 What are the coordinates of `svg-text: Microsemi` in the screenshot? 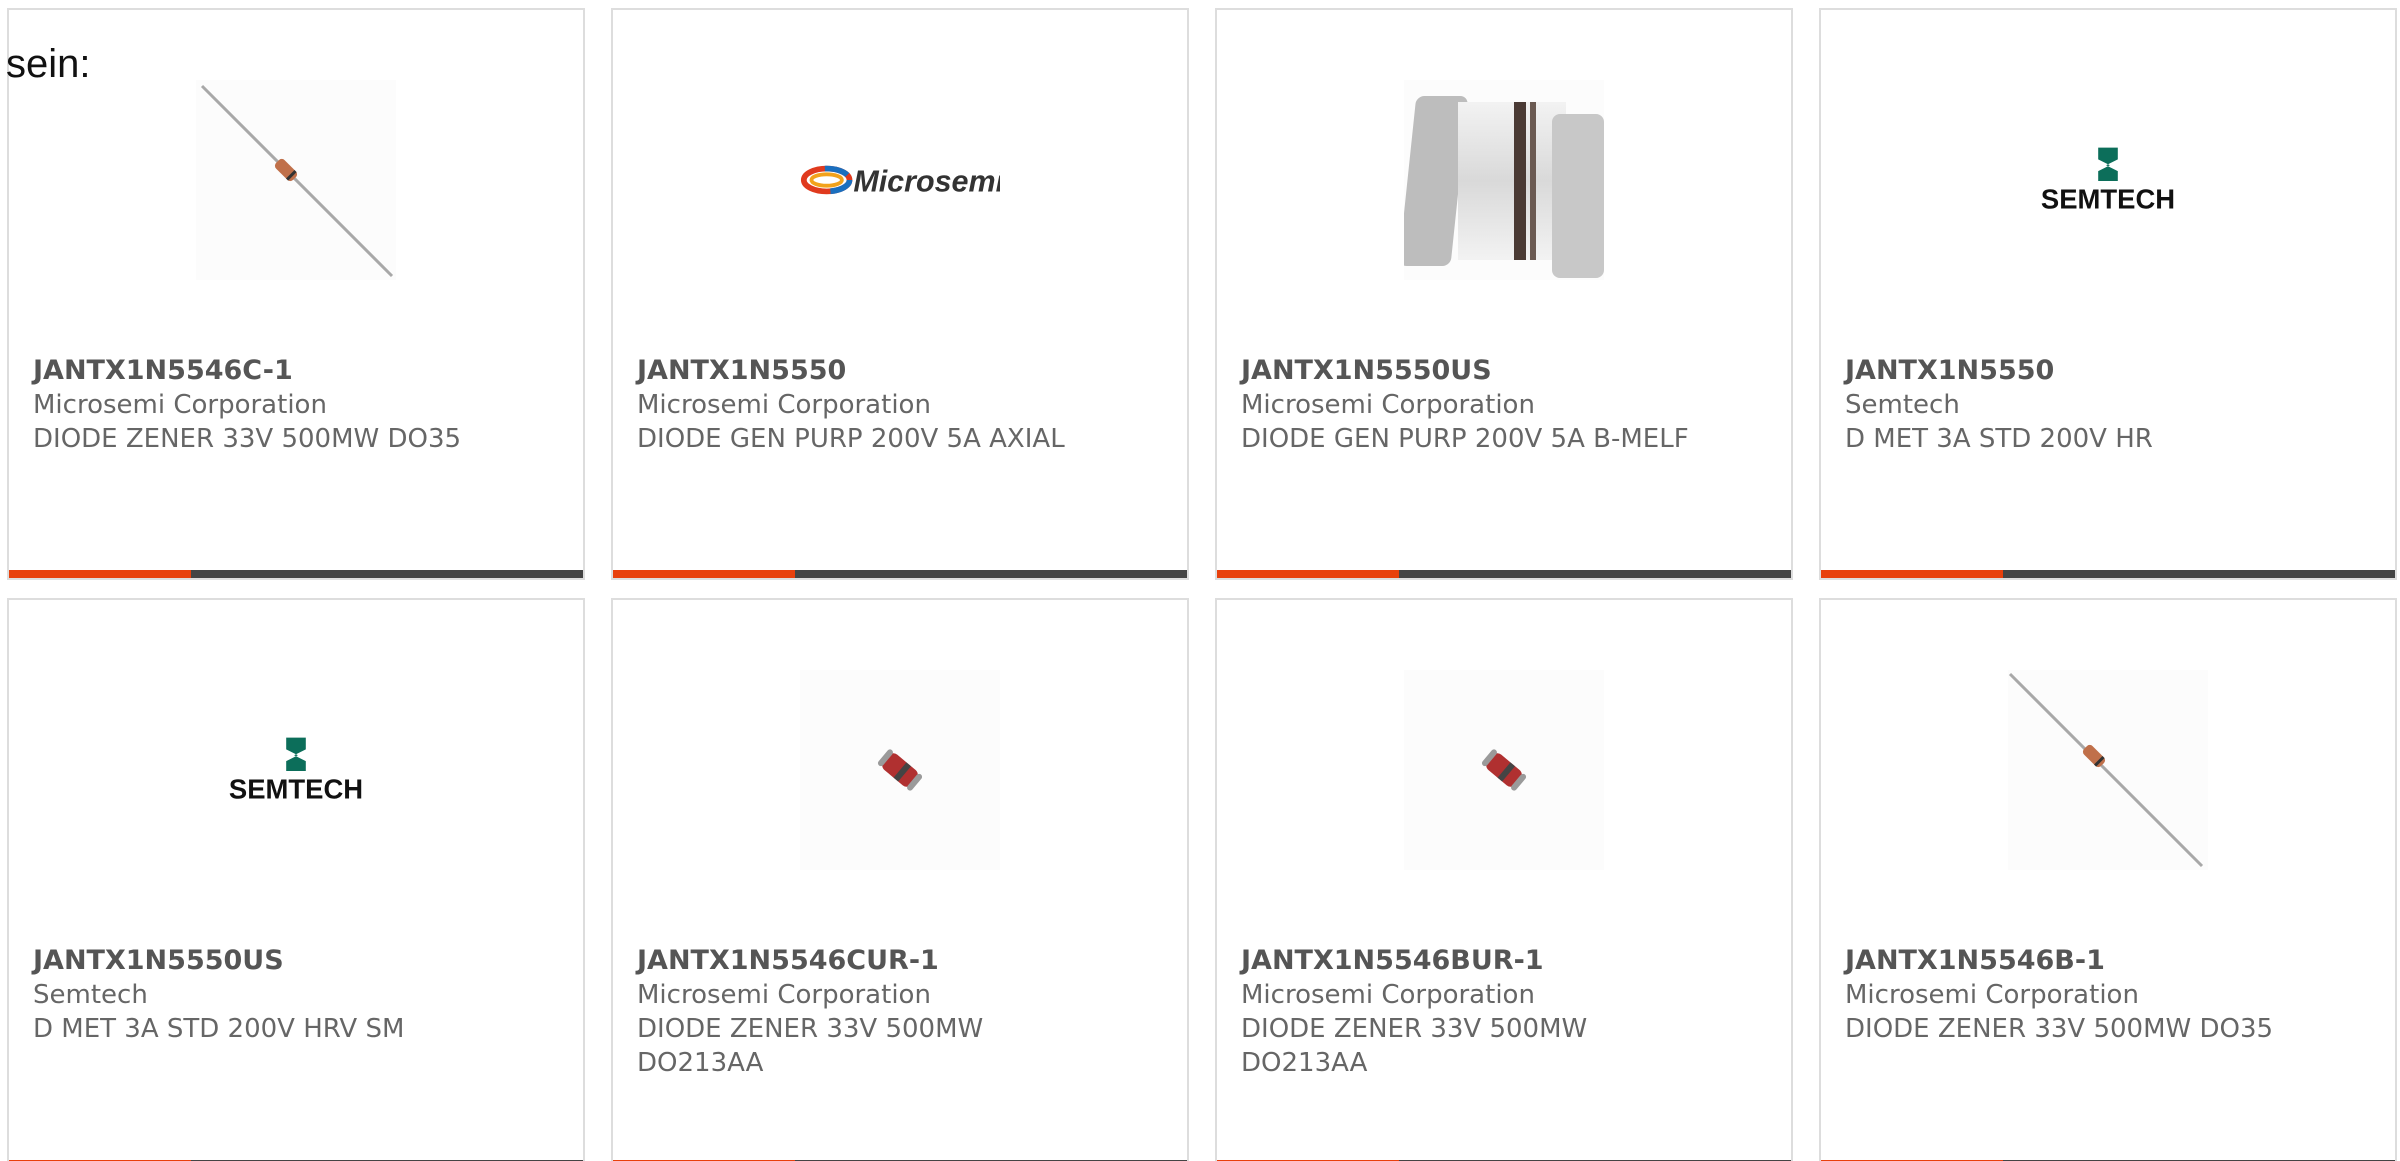 It's located at (926, 181).